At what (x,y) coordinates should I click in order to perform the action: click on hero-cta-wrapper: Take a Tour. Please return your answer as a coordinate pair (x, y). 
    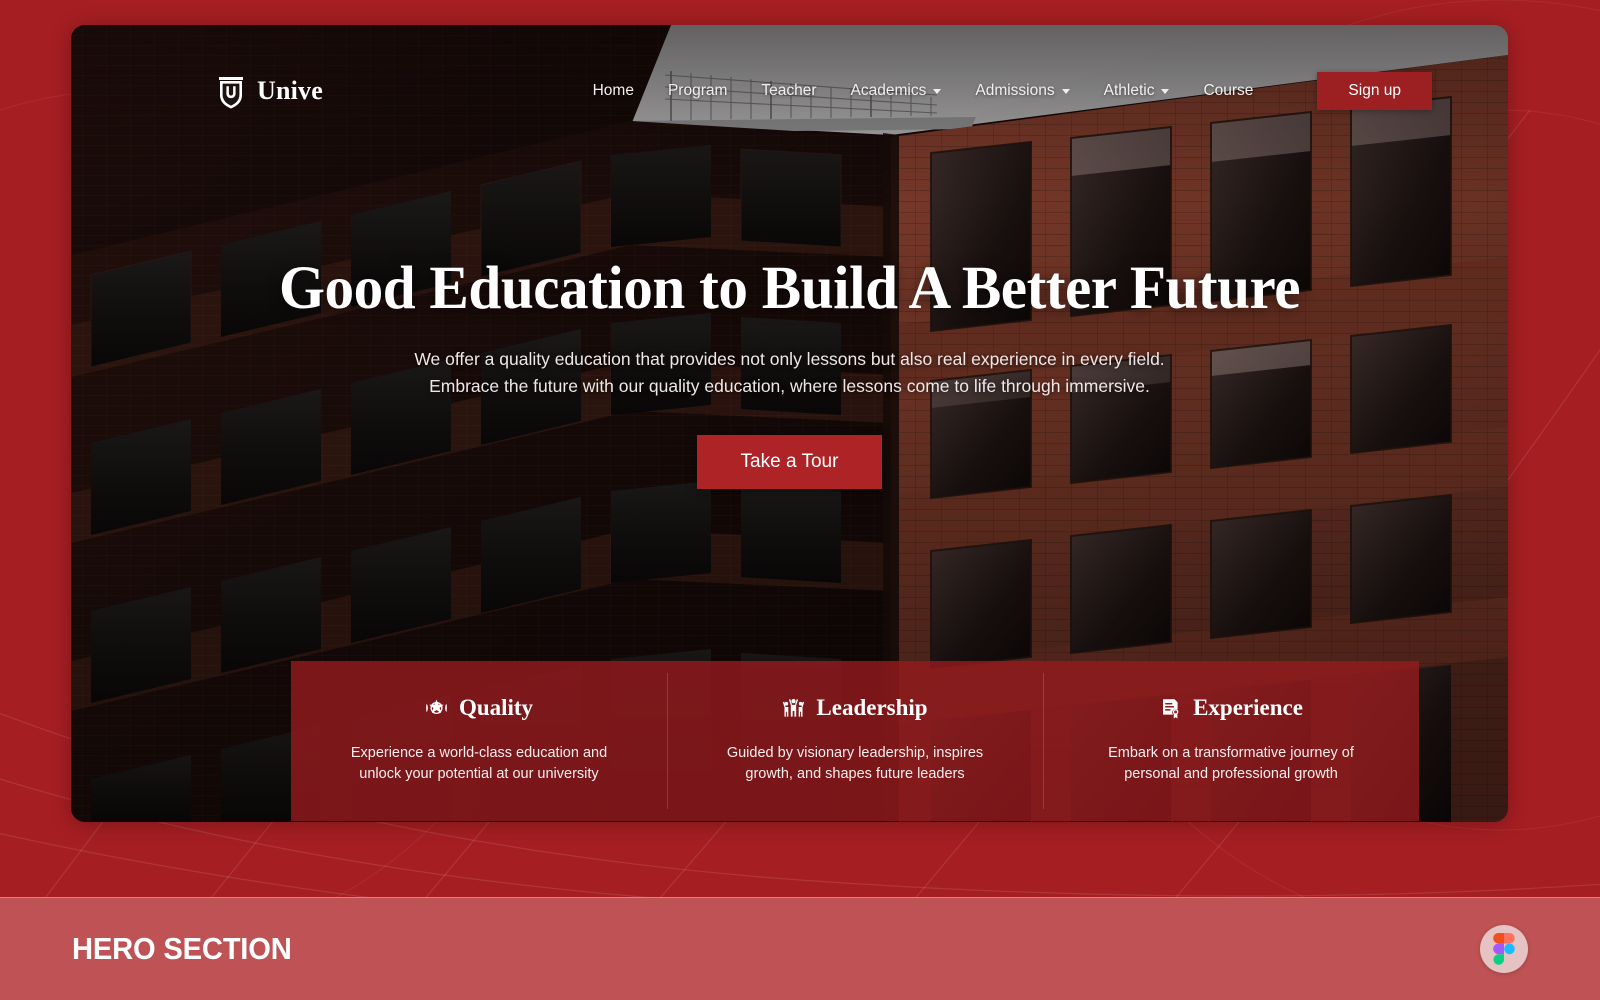
    Looking at the image, I should click on (789, 461).